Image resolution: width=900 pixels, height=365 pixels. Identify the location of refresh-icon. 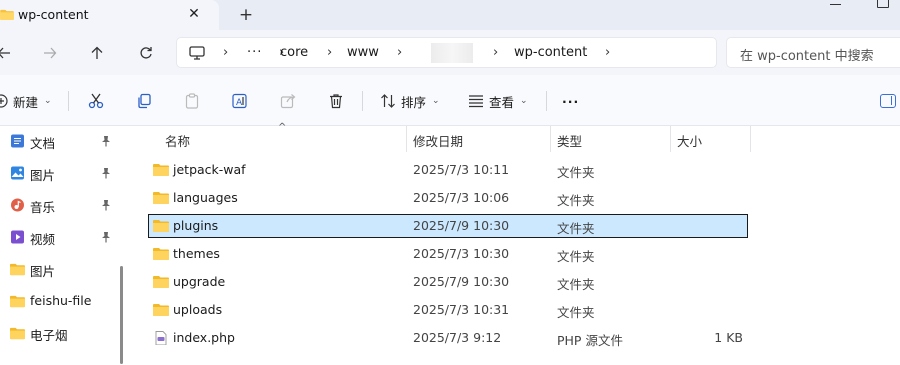
(146, 53).